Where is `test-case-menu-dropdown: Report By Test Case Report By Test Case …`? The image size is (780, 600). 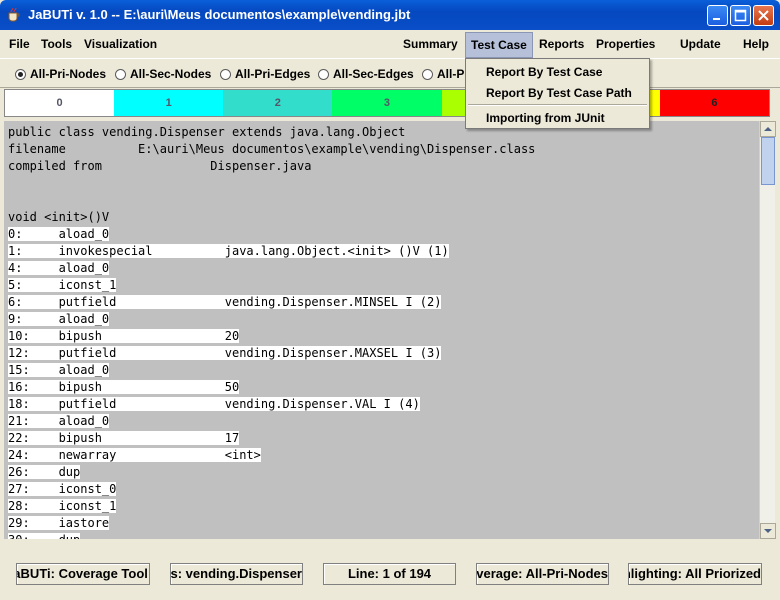 test-case-menu-dropdown: Report By Test Case Report By Test Case … is located at coordinates (557, 93).